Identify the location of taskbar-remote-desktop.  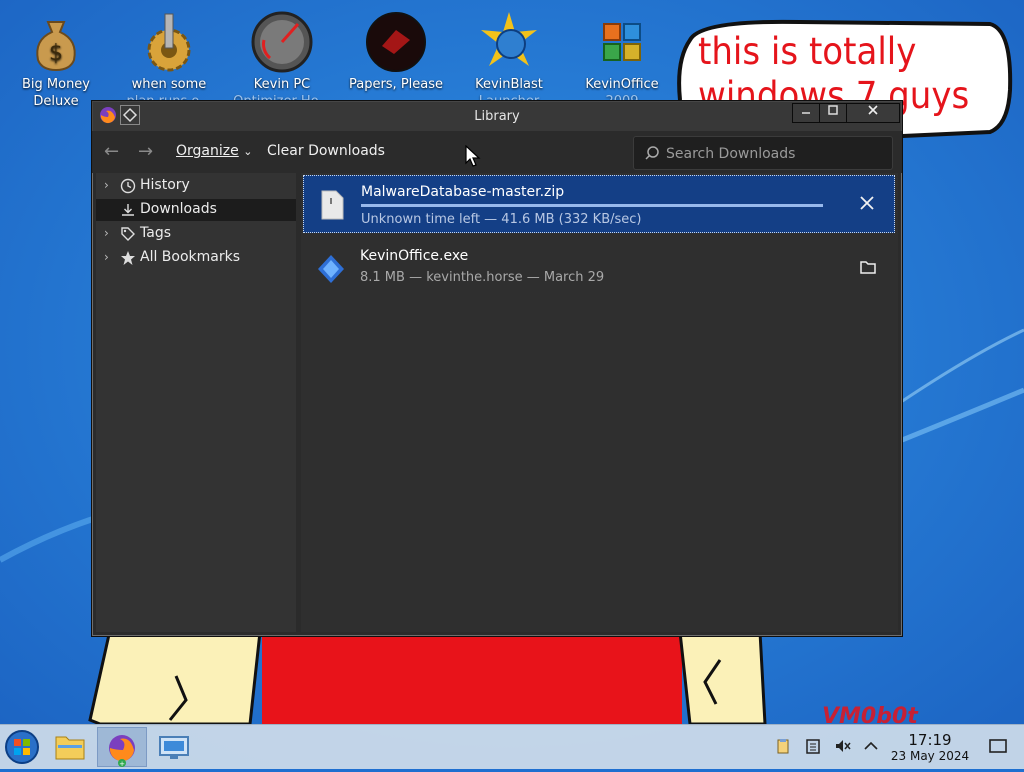
(174, 747).